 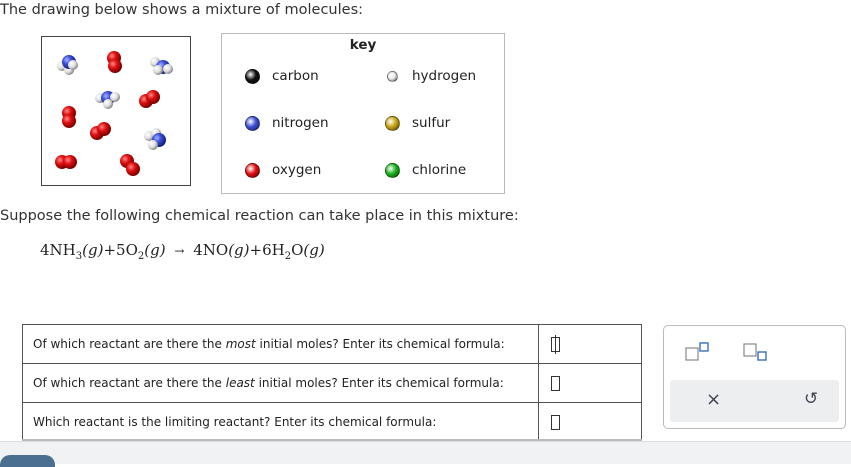 I want to click on product2-formula: H, so click(x=278, y=250).